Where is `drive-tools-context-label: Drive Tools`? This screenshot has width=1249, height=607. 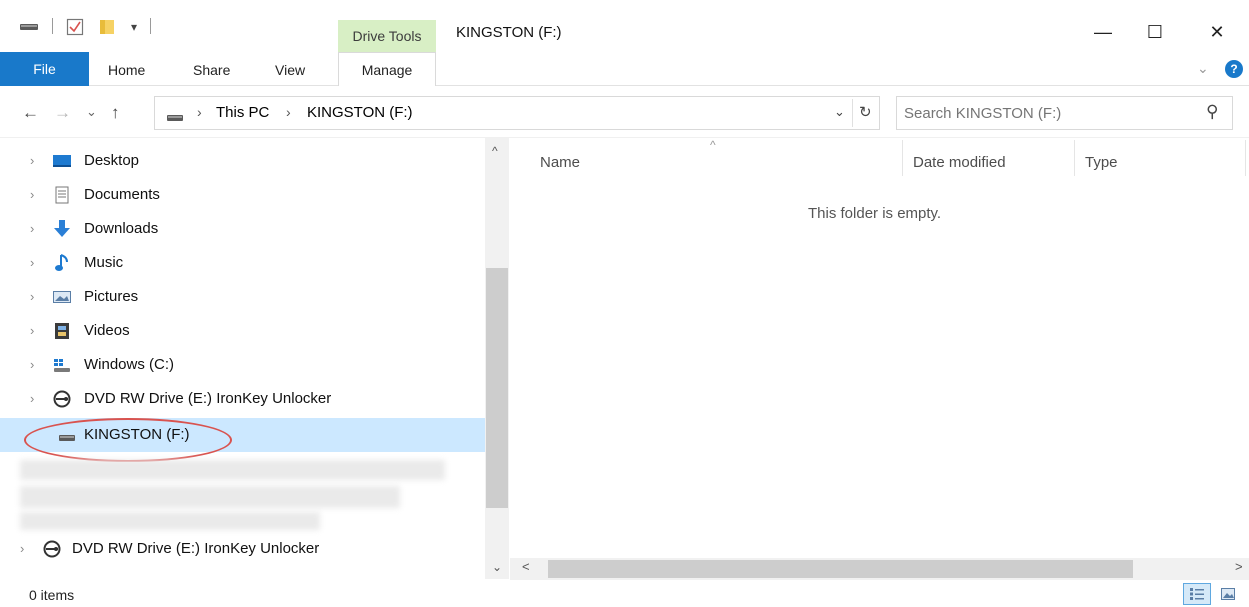
drive-tools-context-label: Drive Tools is located at coordinates (387, 36).